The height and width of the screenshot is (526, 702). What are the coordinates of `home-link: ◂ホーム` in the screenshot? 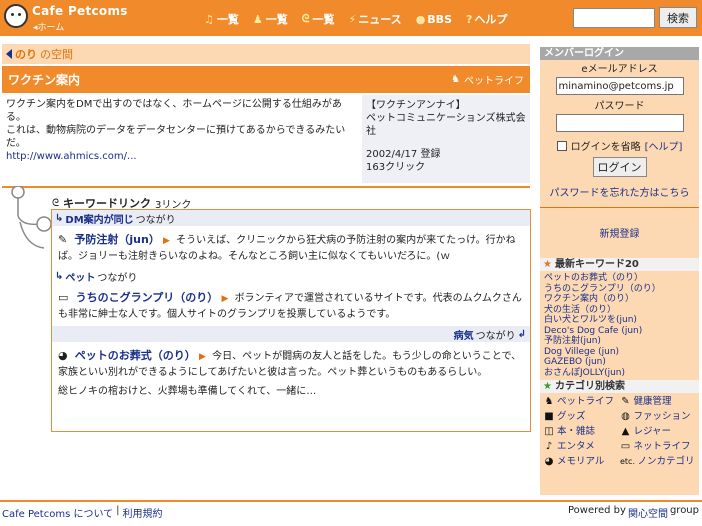 It's located at (48, 26).